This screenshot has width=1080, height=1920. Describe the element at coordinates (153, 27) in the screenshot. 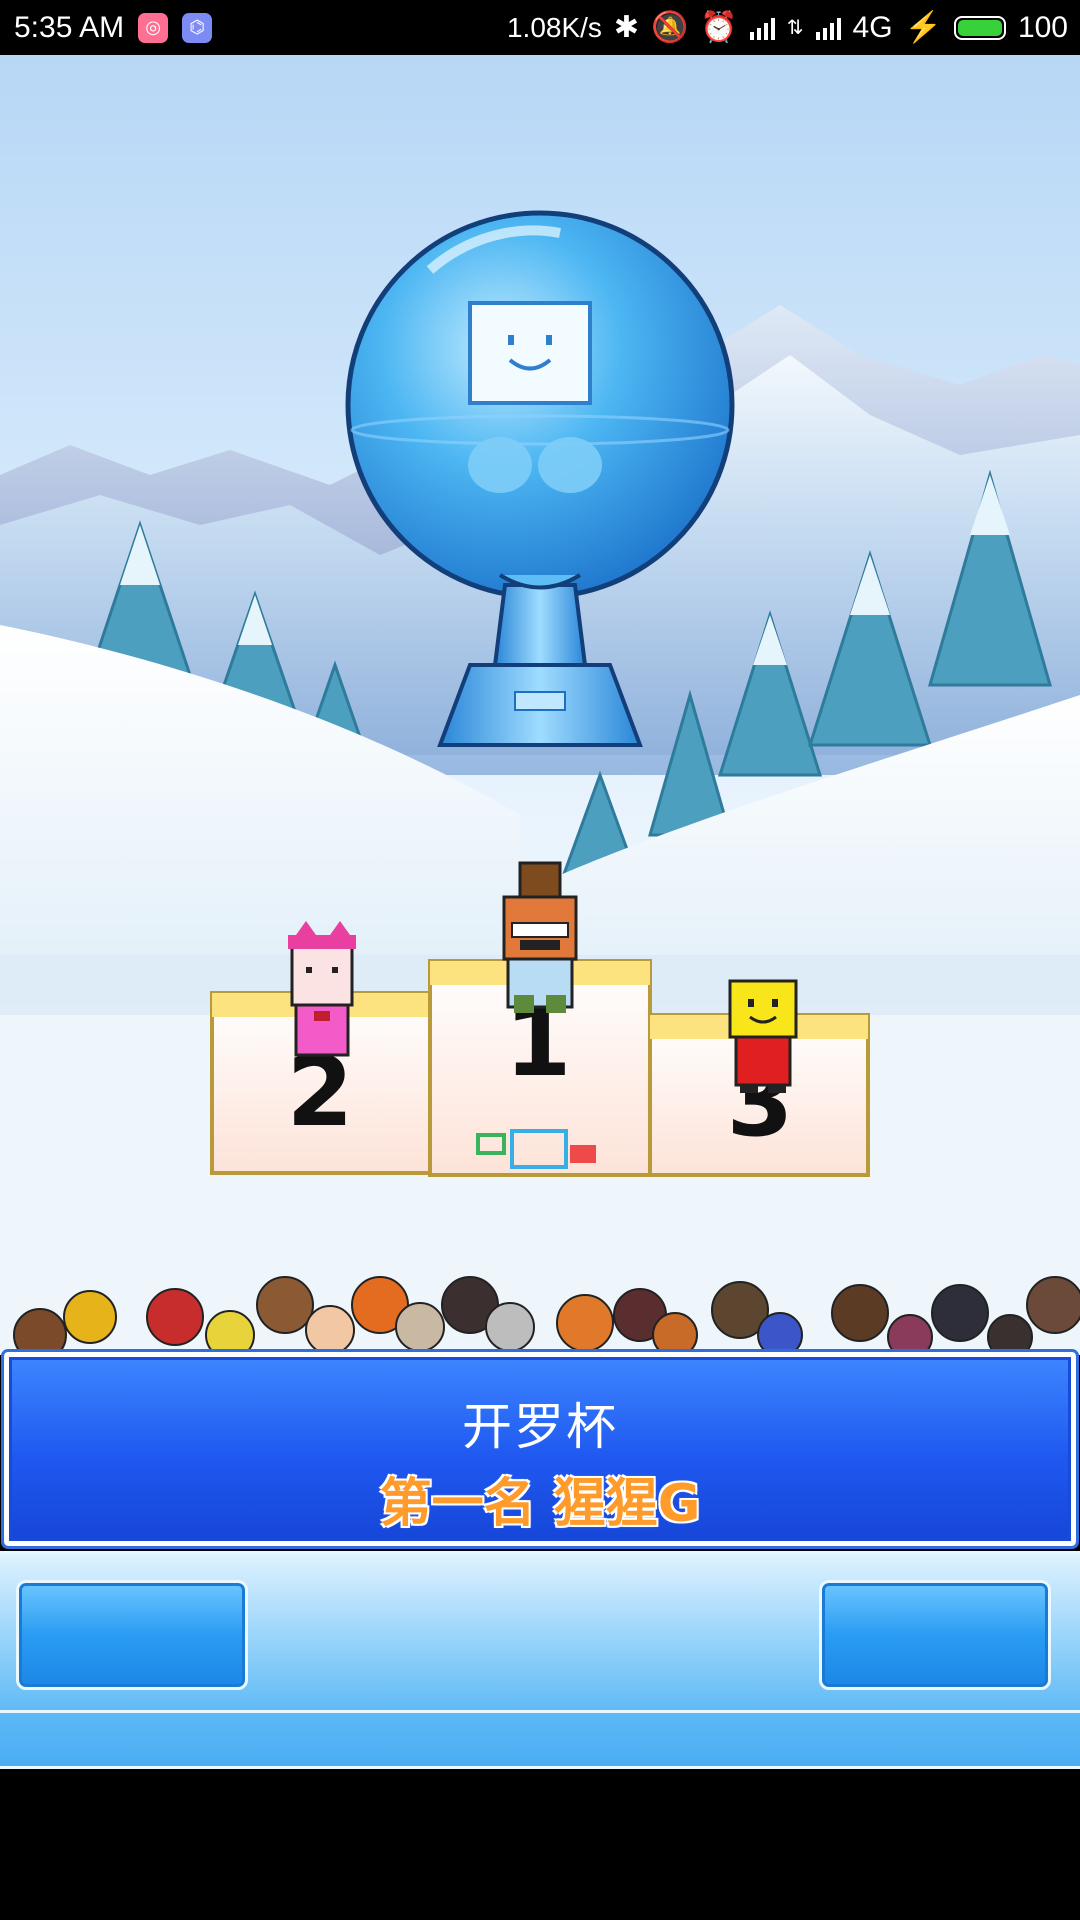

I see `app-icon-pink: ◎` at that location.